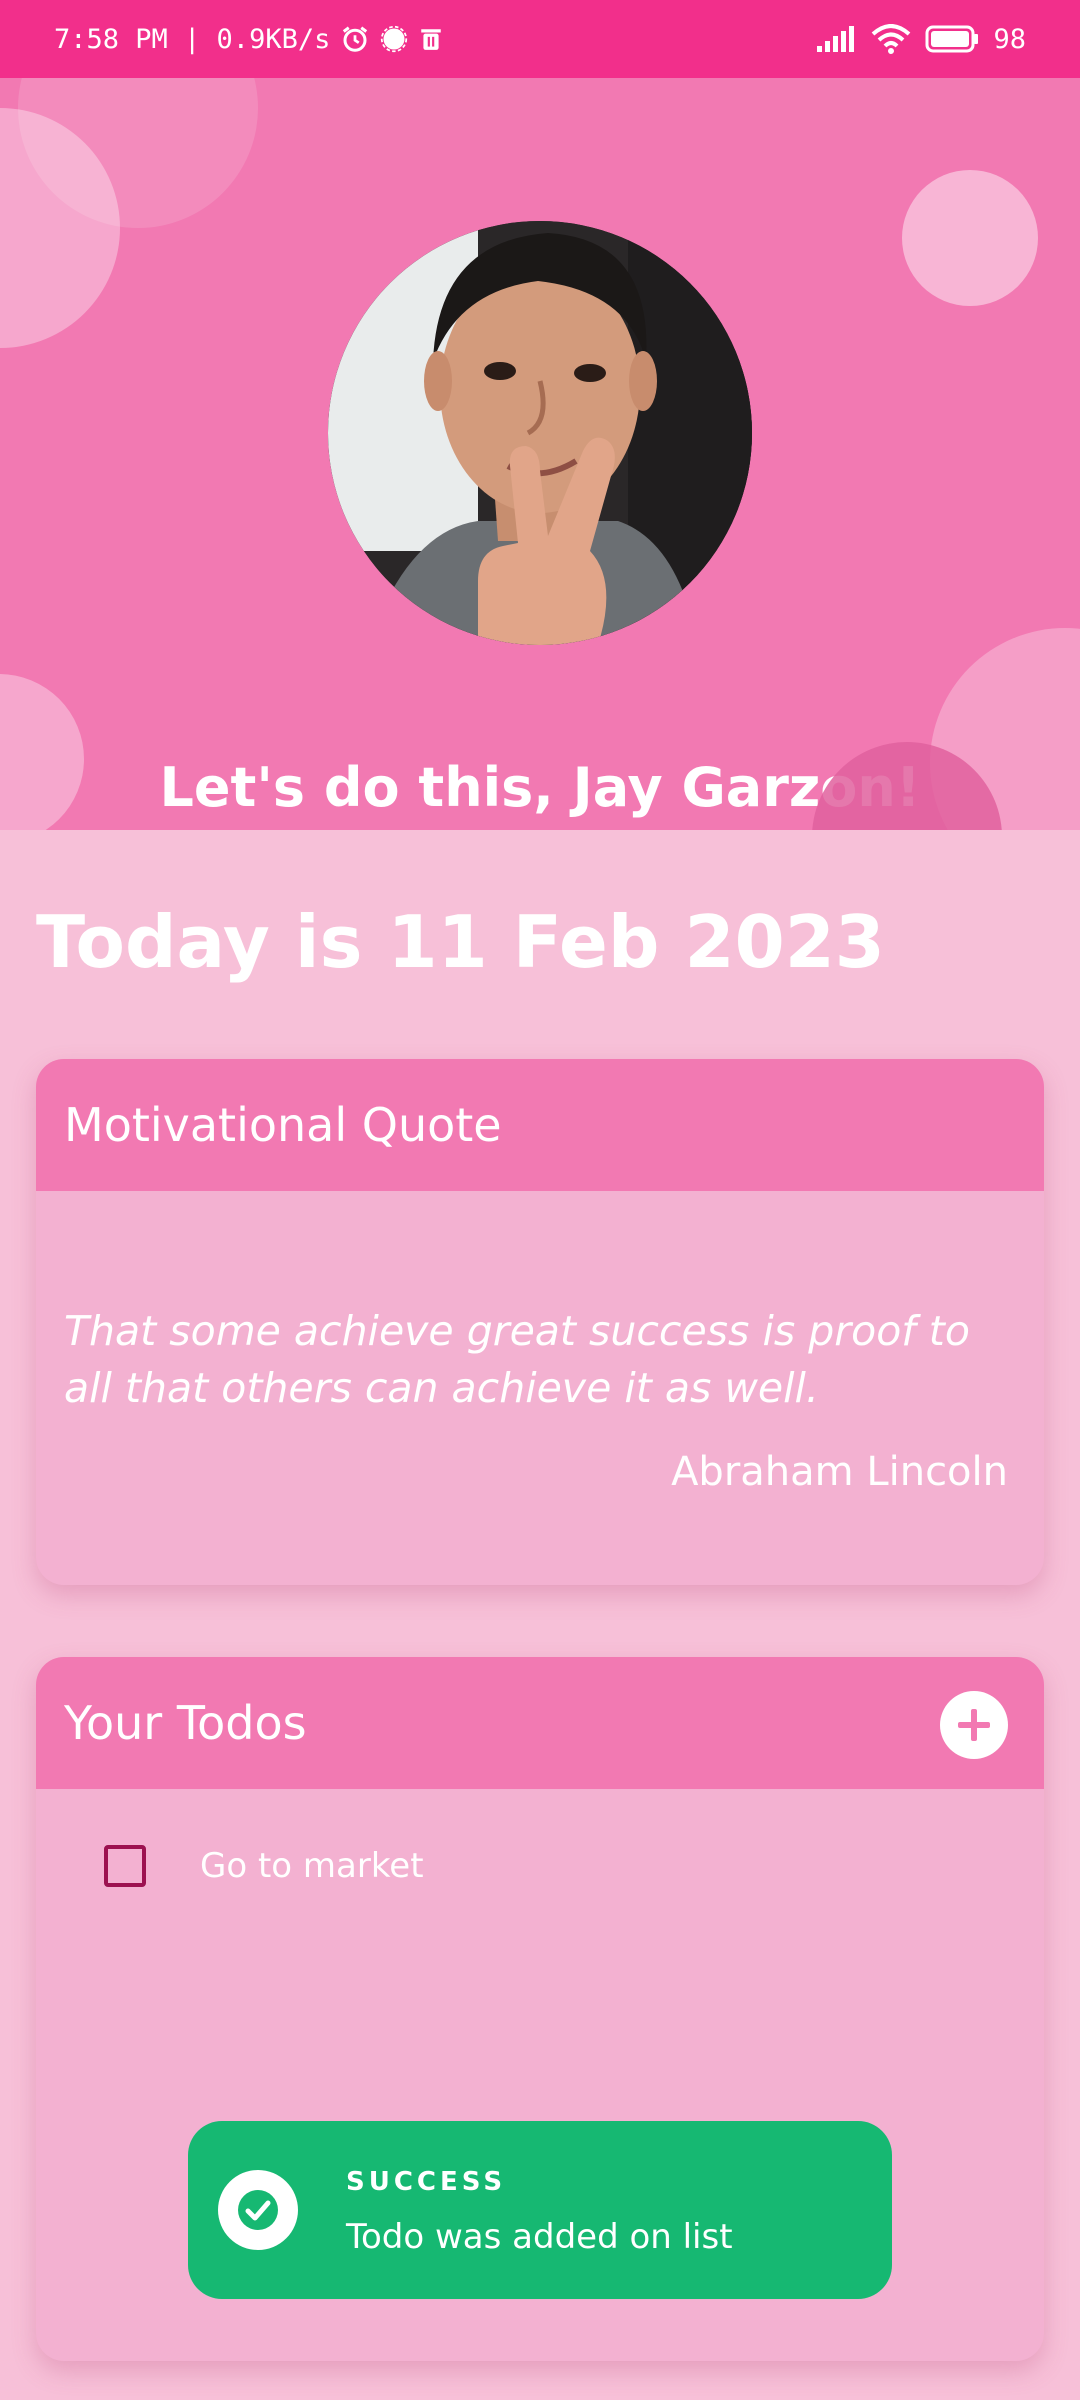  Describe the element at coordinates (192, 39) in the screenshot. I see `status-time-network: 7:58 PM | 0.9KB/s` at that location.